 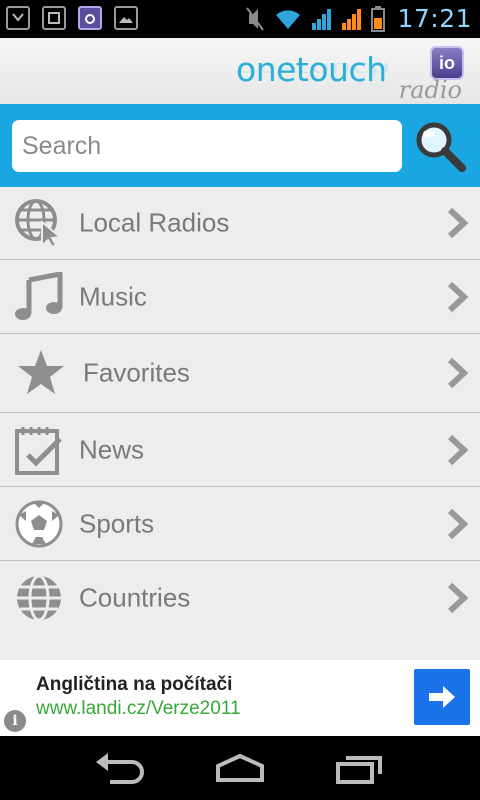 I want to click on logo-reflection: onetouch, so click(x=313, y=69).